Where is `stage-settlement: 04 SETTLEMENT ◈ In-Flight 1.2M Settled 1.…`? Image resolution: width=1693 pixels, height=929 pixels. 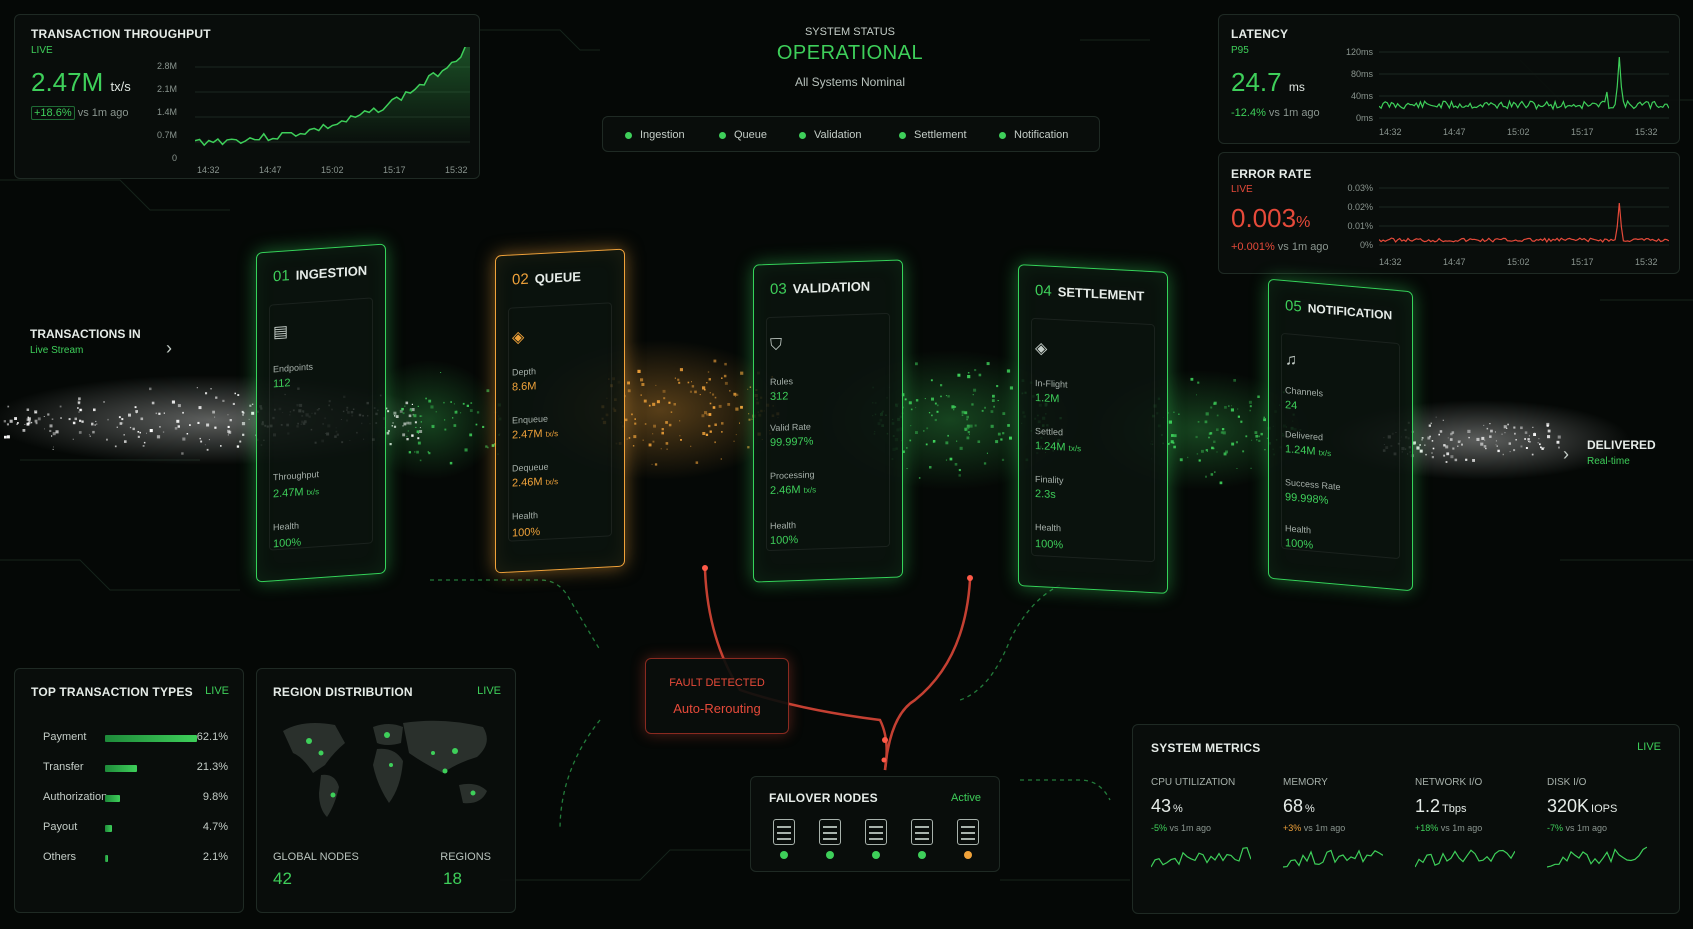 stage-settlement: 04 SETTLEMENT ◈ In-Flight 1.2M Settled 1.… is located at coordinates (1093, 429).